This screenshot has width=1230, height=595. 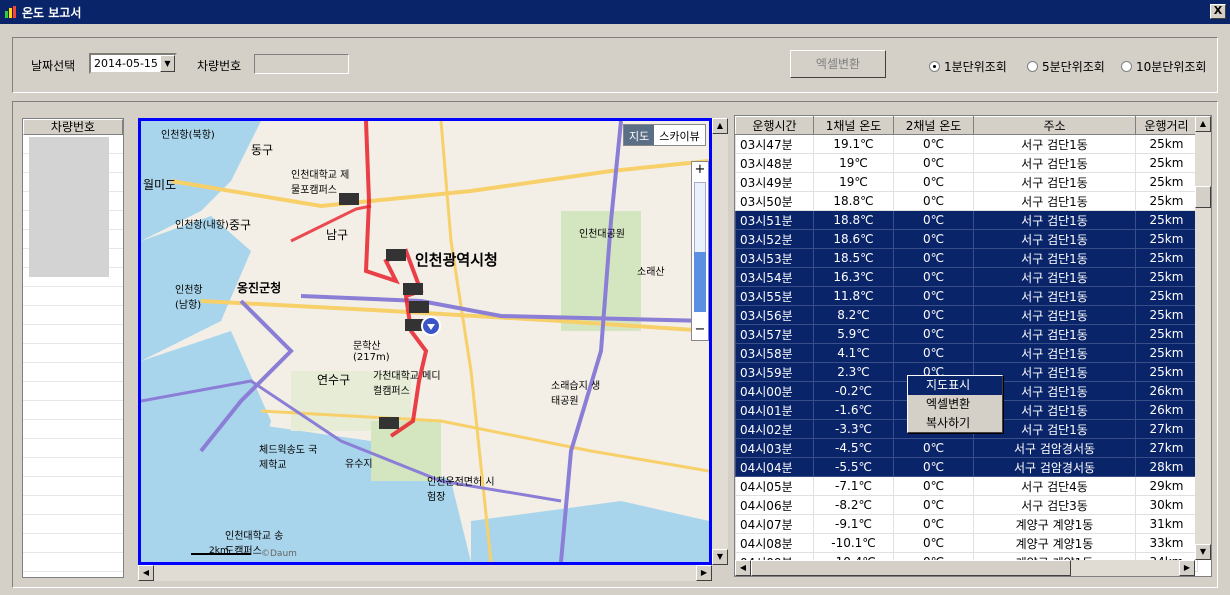 What do you see at coordinates (853, 144) in the screenshot?
I see `table-cell: 19.1℃` at bounding box center [853, 144].